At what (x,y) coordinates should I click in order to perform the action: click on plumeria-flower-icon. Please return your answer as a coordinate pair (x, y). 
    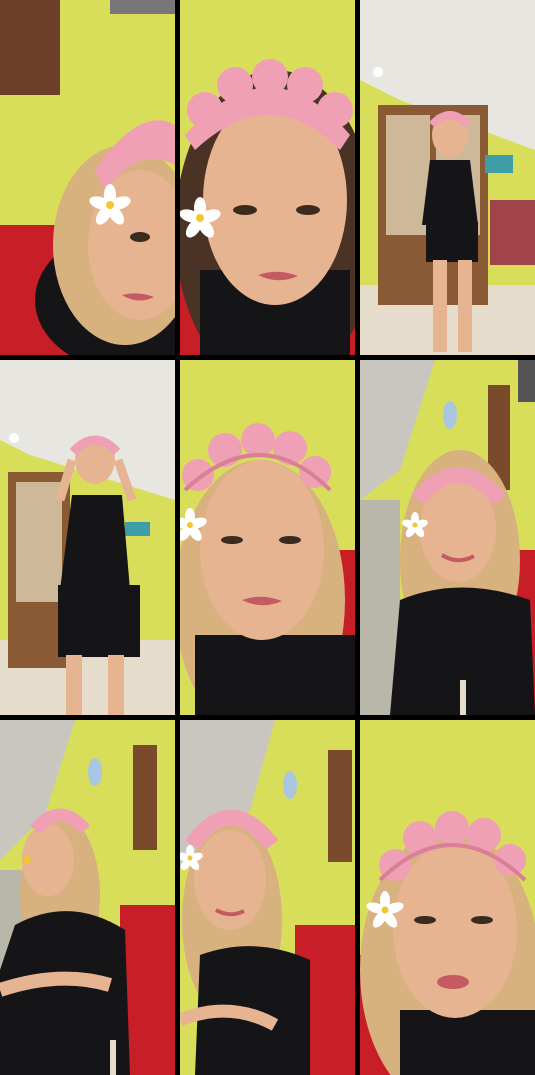
    Looking at the image, I should click on (27, 860).